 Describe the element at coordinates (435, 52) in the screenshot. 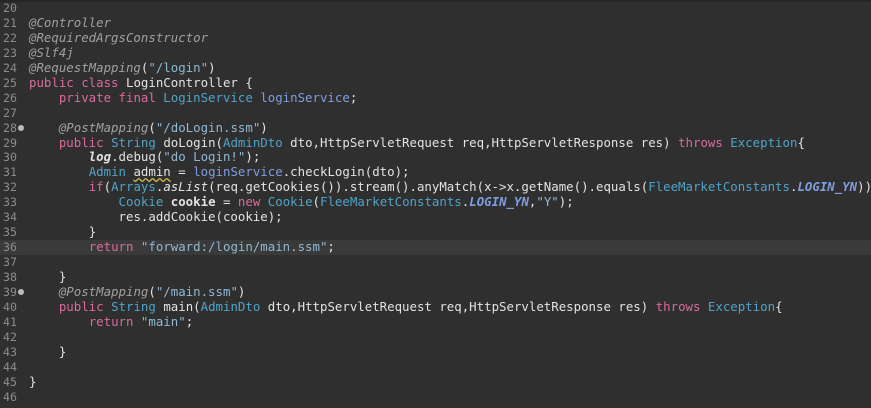

I see `code-line: 23 @Slf4j` at that location.